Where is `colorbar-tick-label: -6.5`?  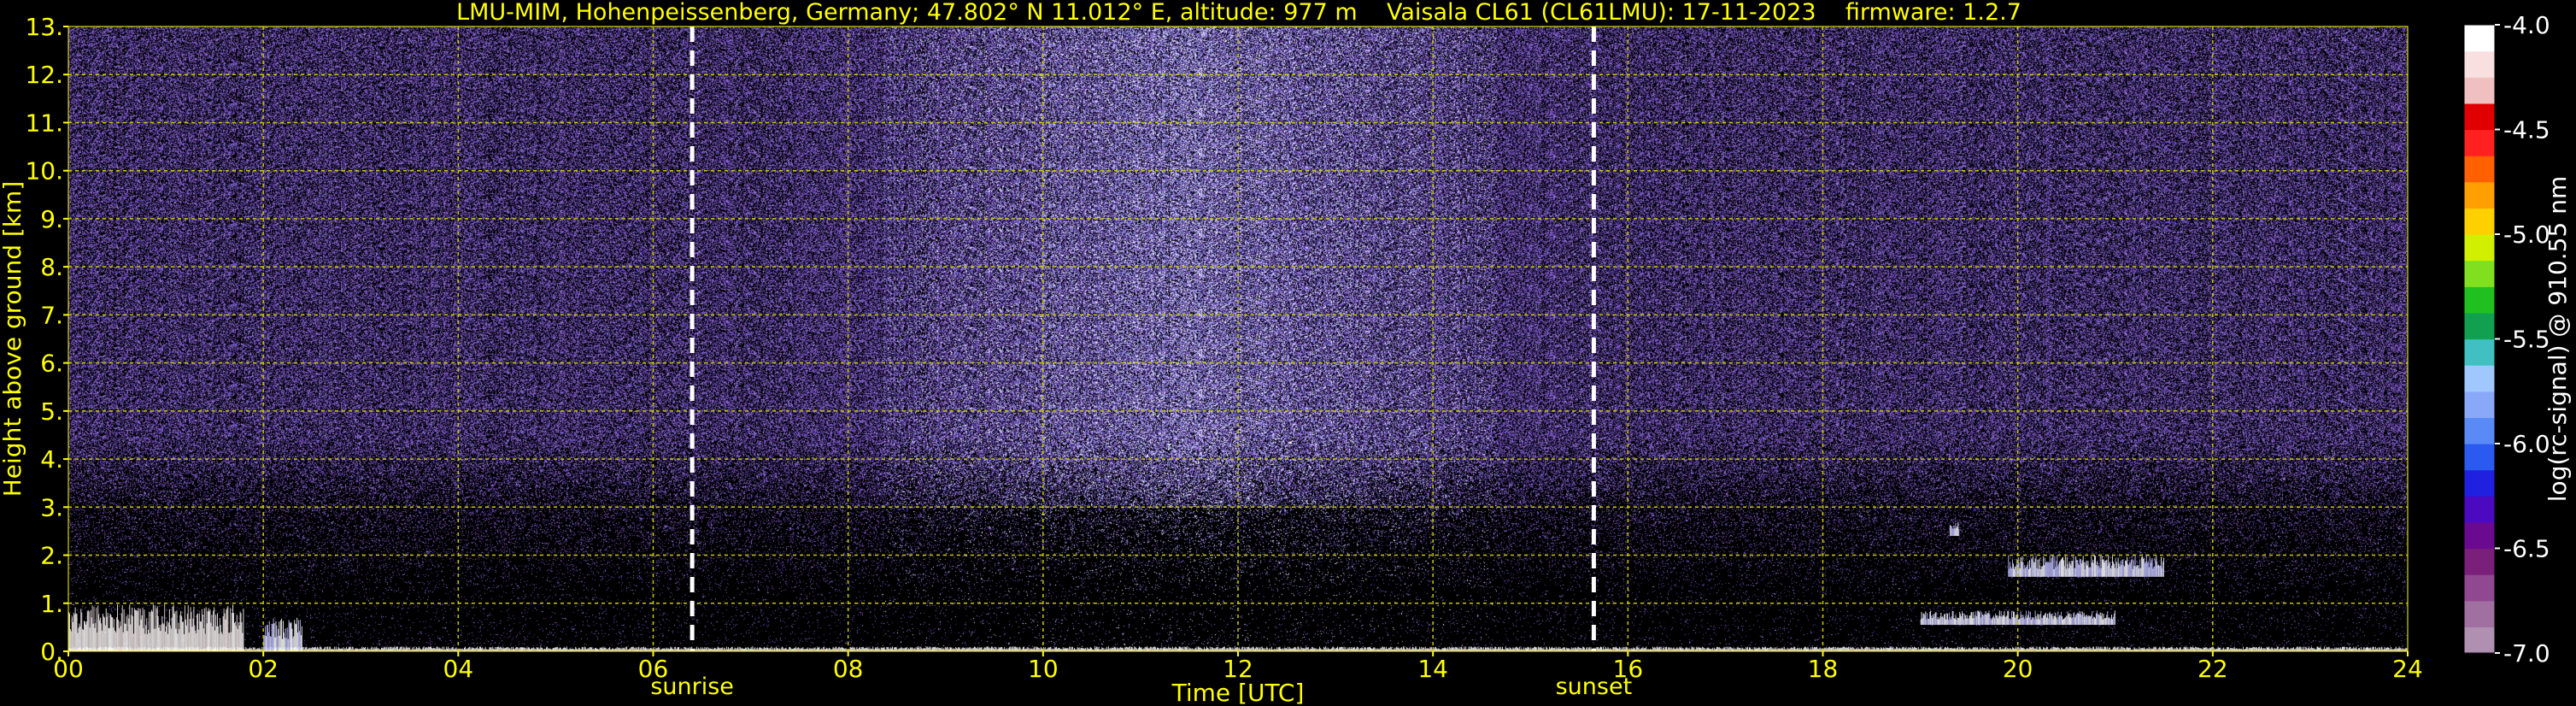 colorbar-tick-label: -6.5 is located at coordinates (2526, 549).